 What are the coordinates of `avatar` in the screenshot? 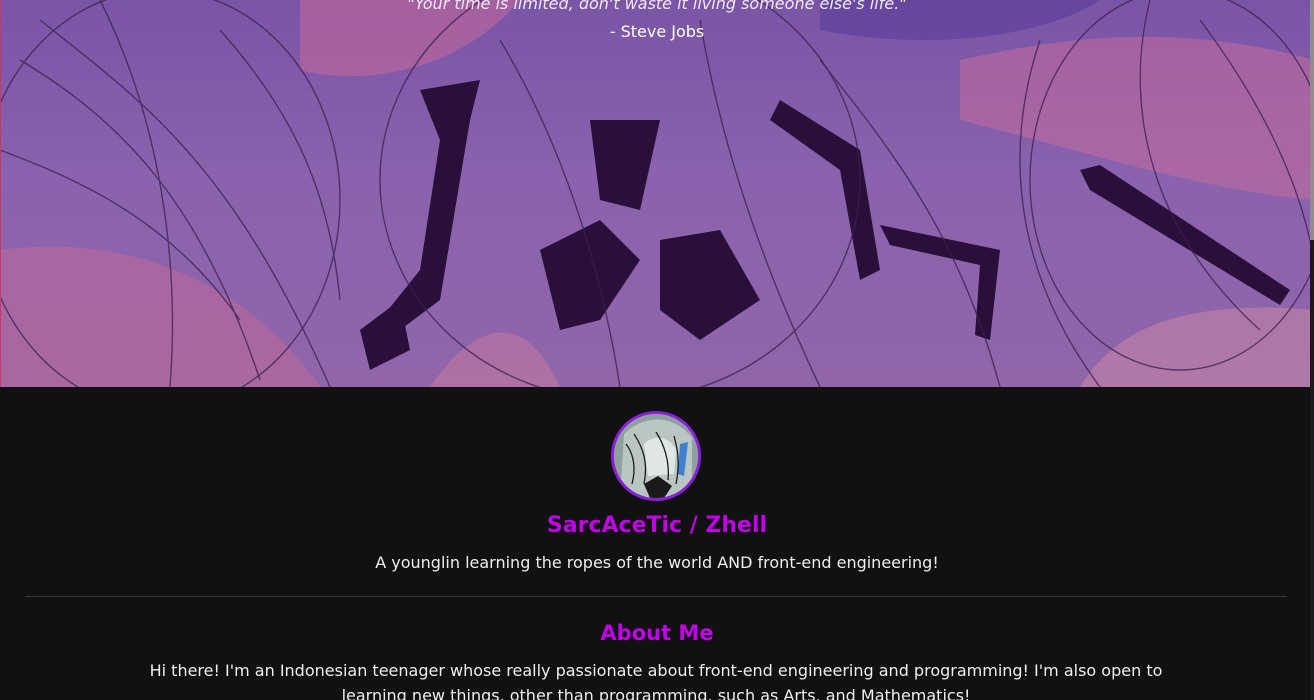 It's located at (656, 456).